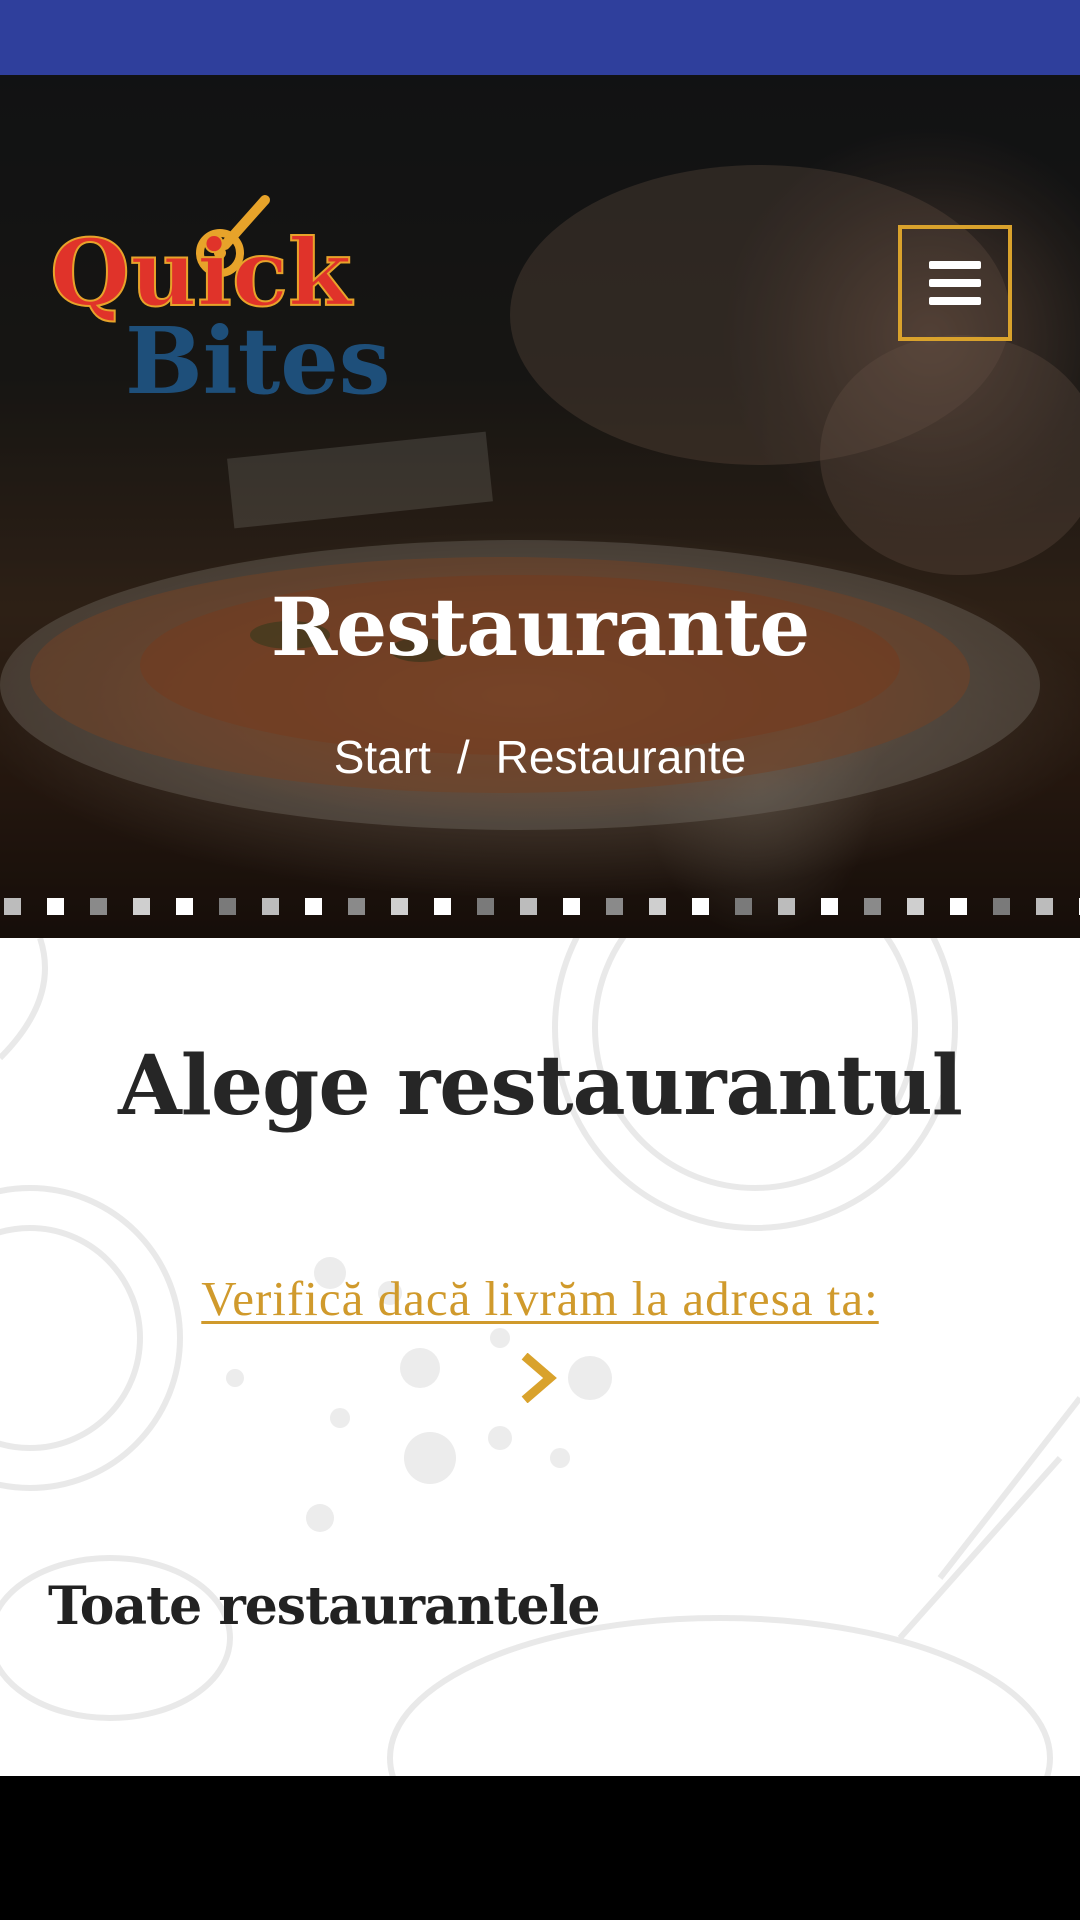 This screenshot has width=1080, height=1920. I want to click on hamburger-icon, so click(955, 283).